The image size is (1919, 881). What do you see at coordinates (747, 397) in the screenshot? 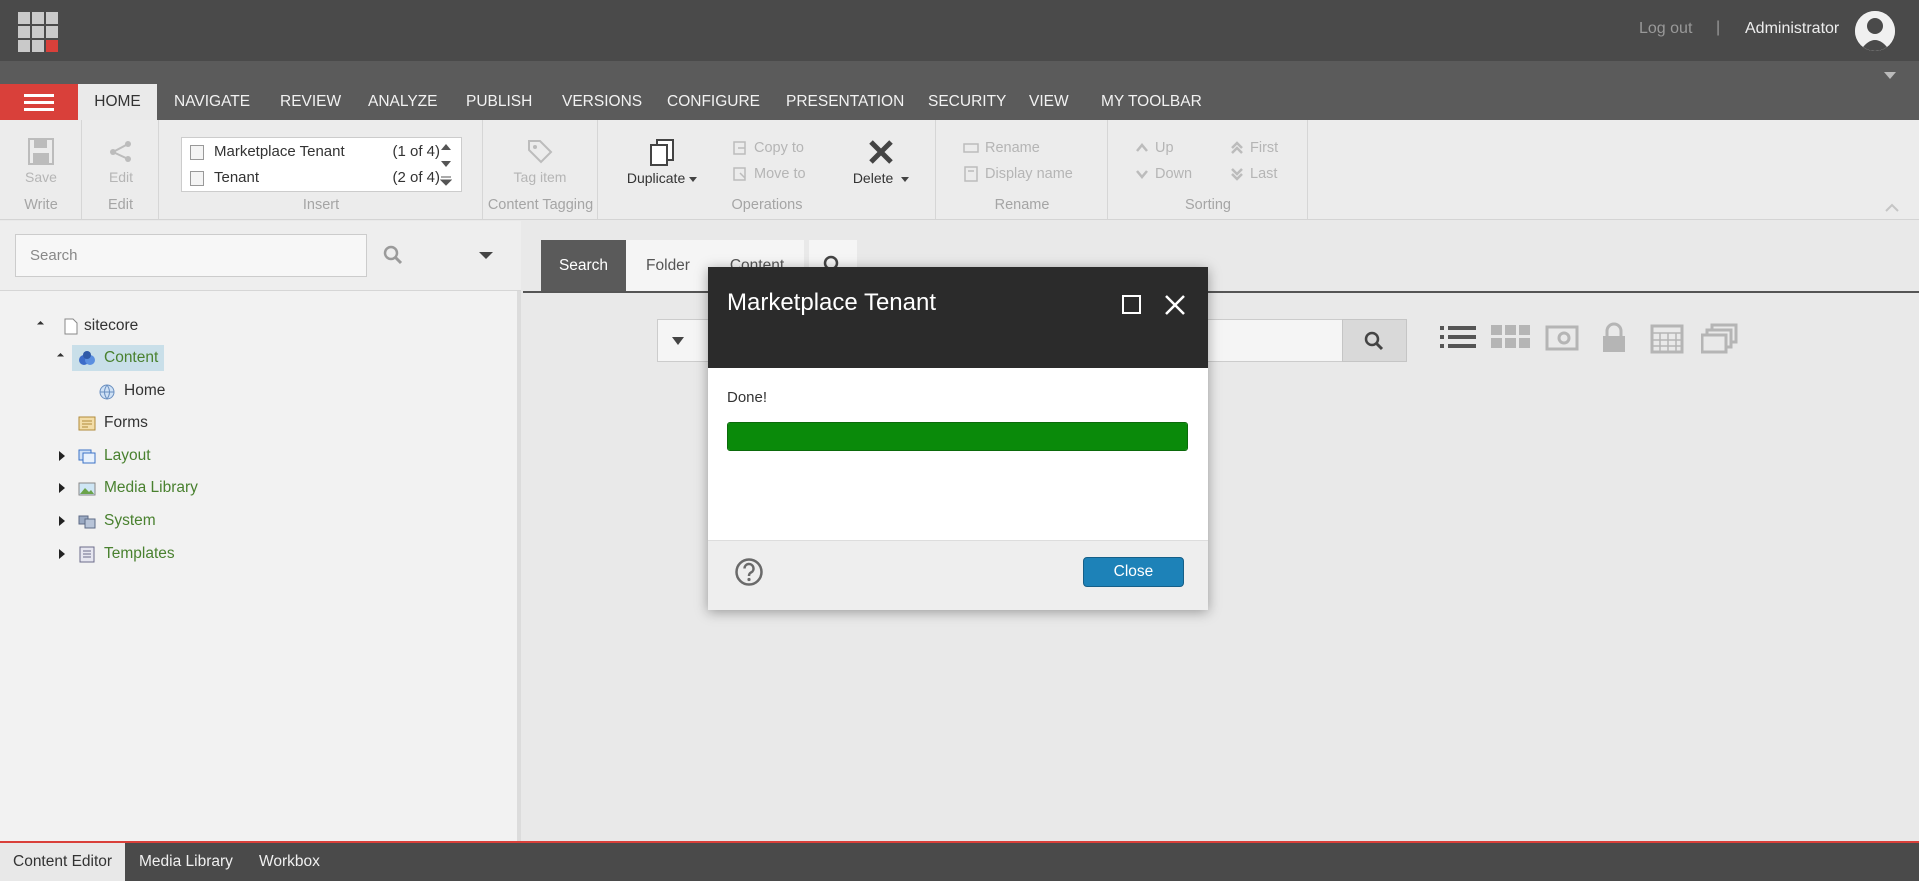
I see `dialog-status-text: Done!` at bounding box center [747, 397].